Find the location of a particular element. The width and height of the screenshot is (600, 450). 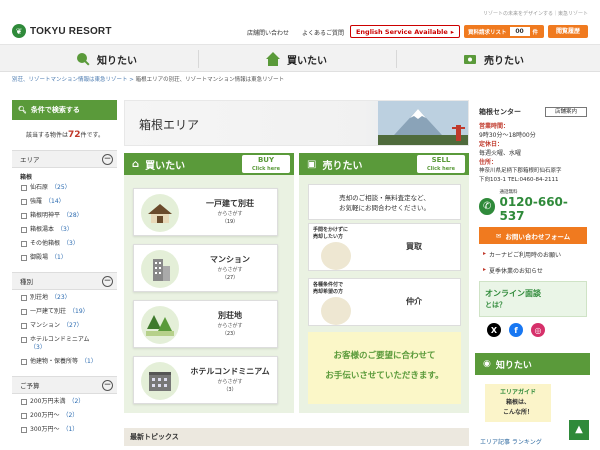

area-banner: 箱根エリア is located at coordinates (296, 123).